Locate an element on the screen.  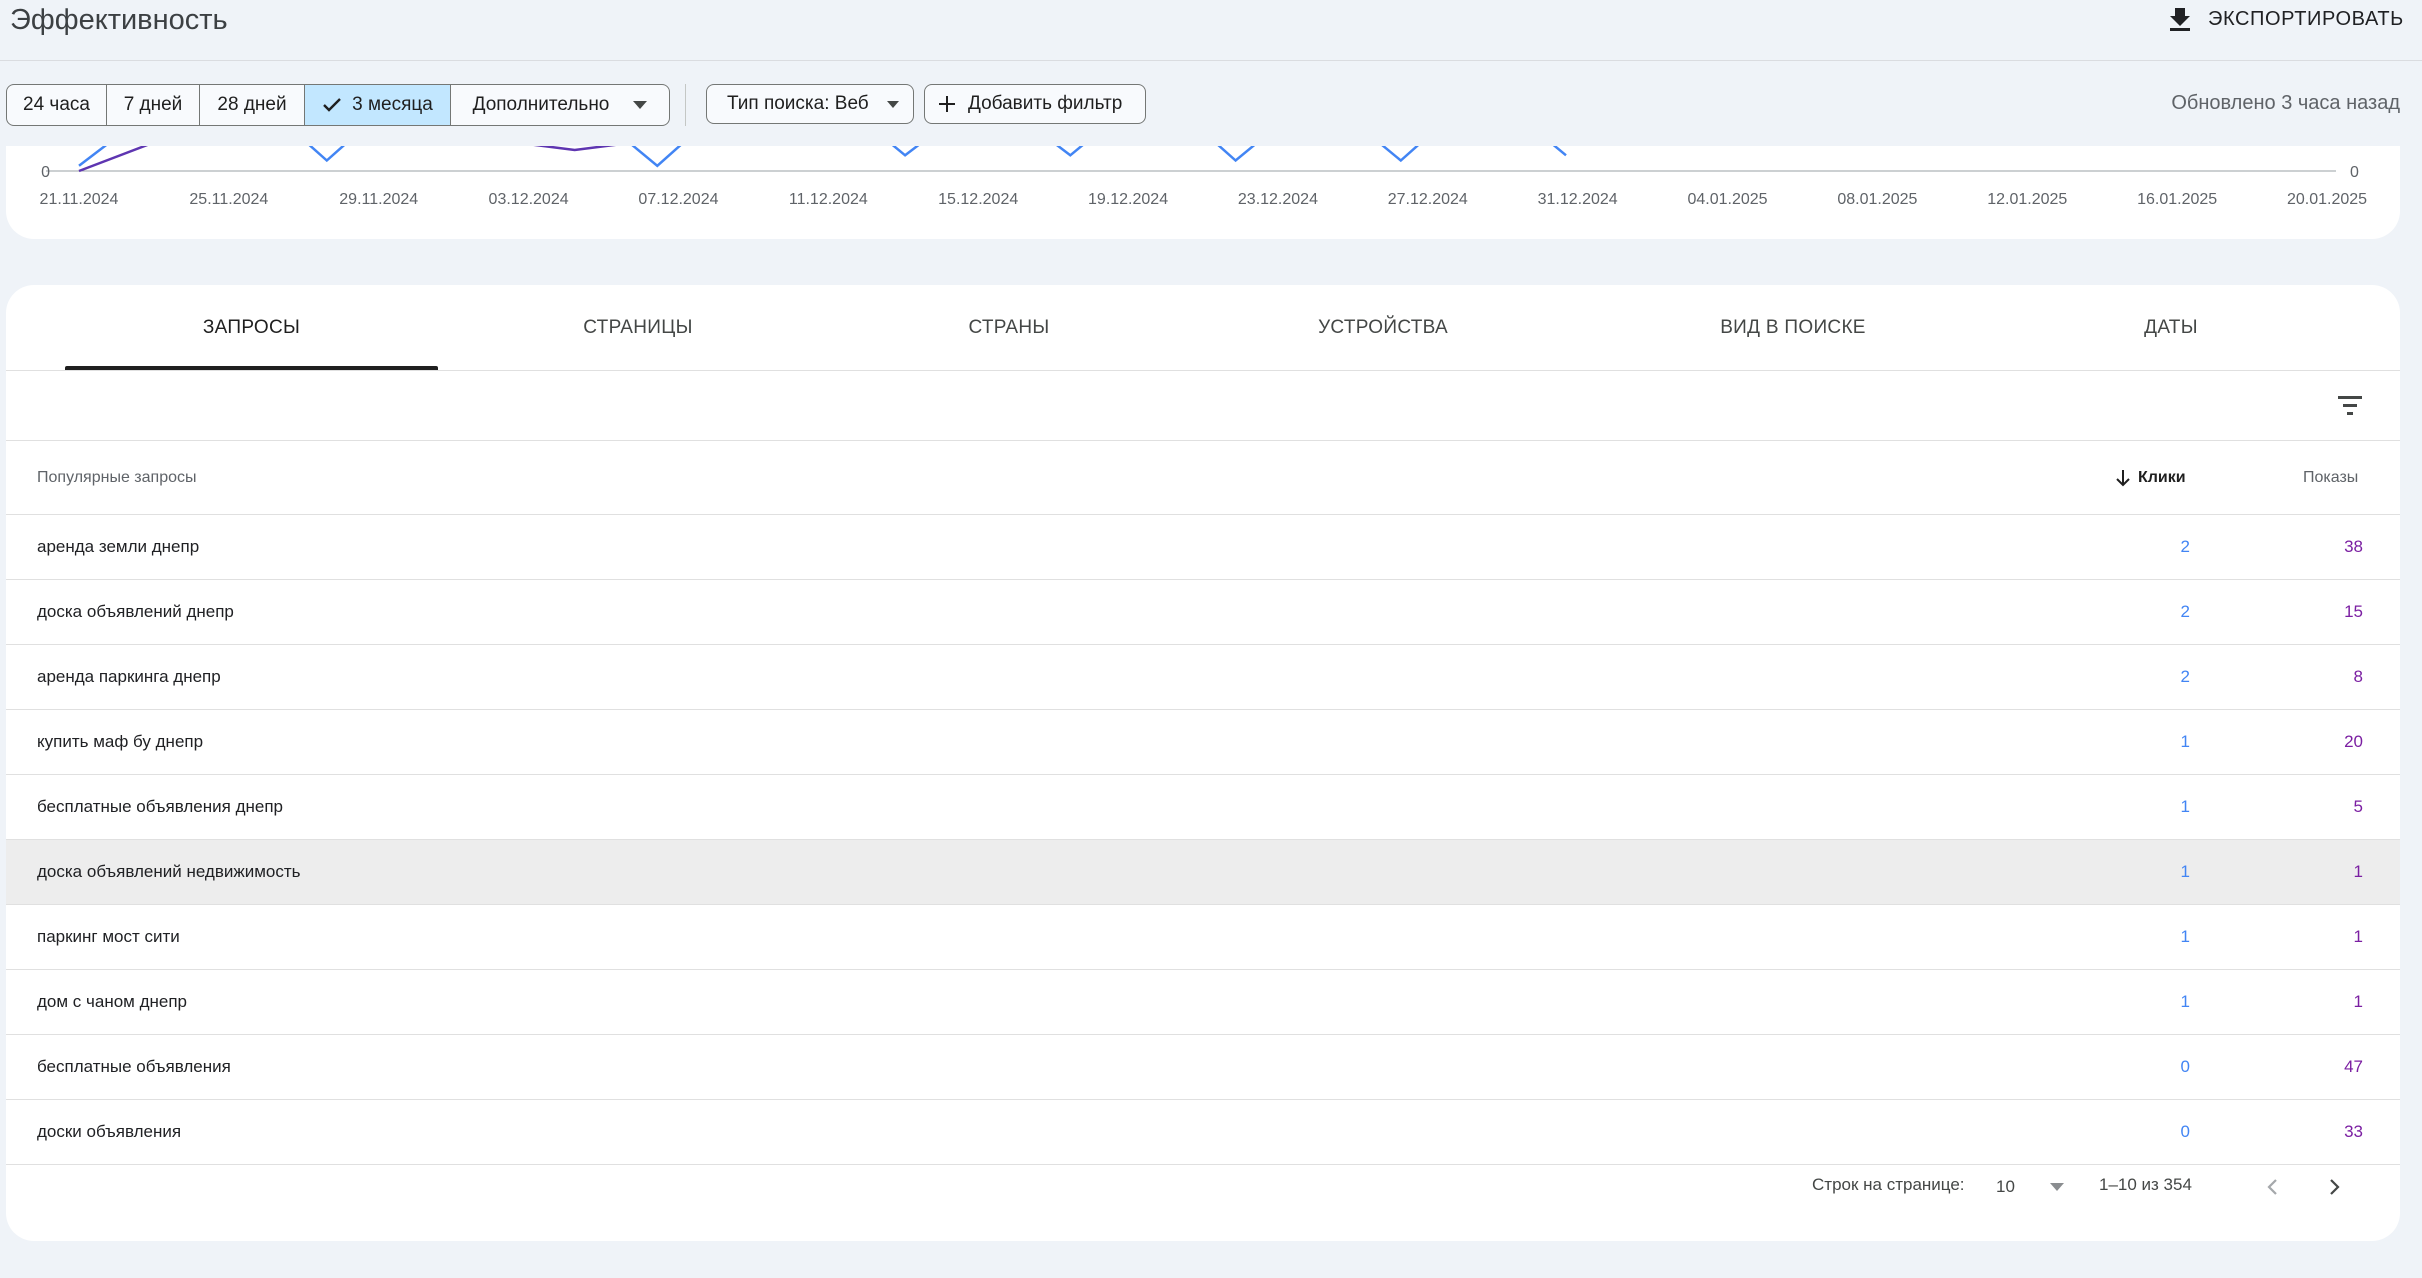
x-tick-label: 27.12.2024 is located at coordinates (1428, 199).